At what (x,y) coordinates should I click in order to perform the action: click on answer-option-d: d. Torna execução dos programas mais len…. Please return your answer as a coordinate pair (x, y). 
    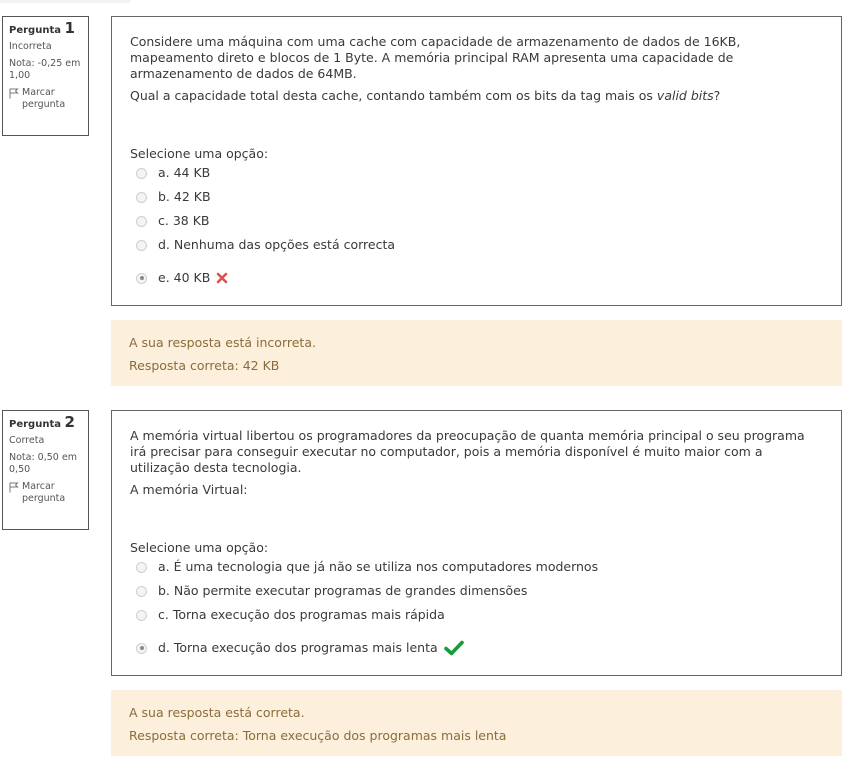
    Looking at the image, I should click on (476, 648).